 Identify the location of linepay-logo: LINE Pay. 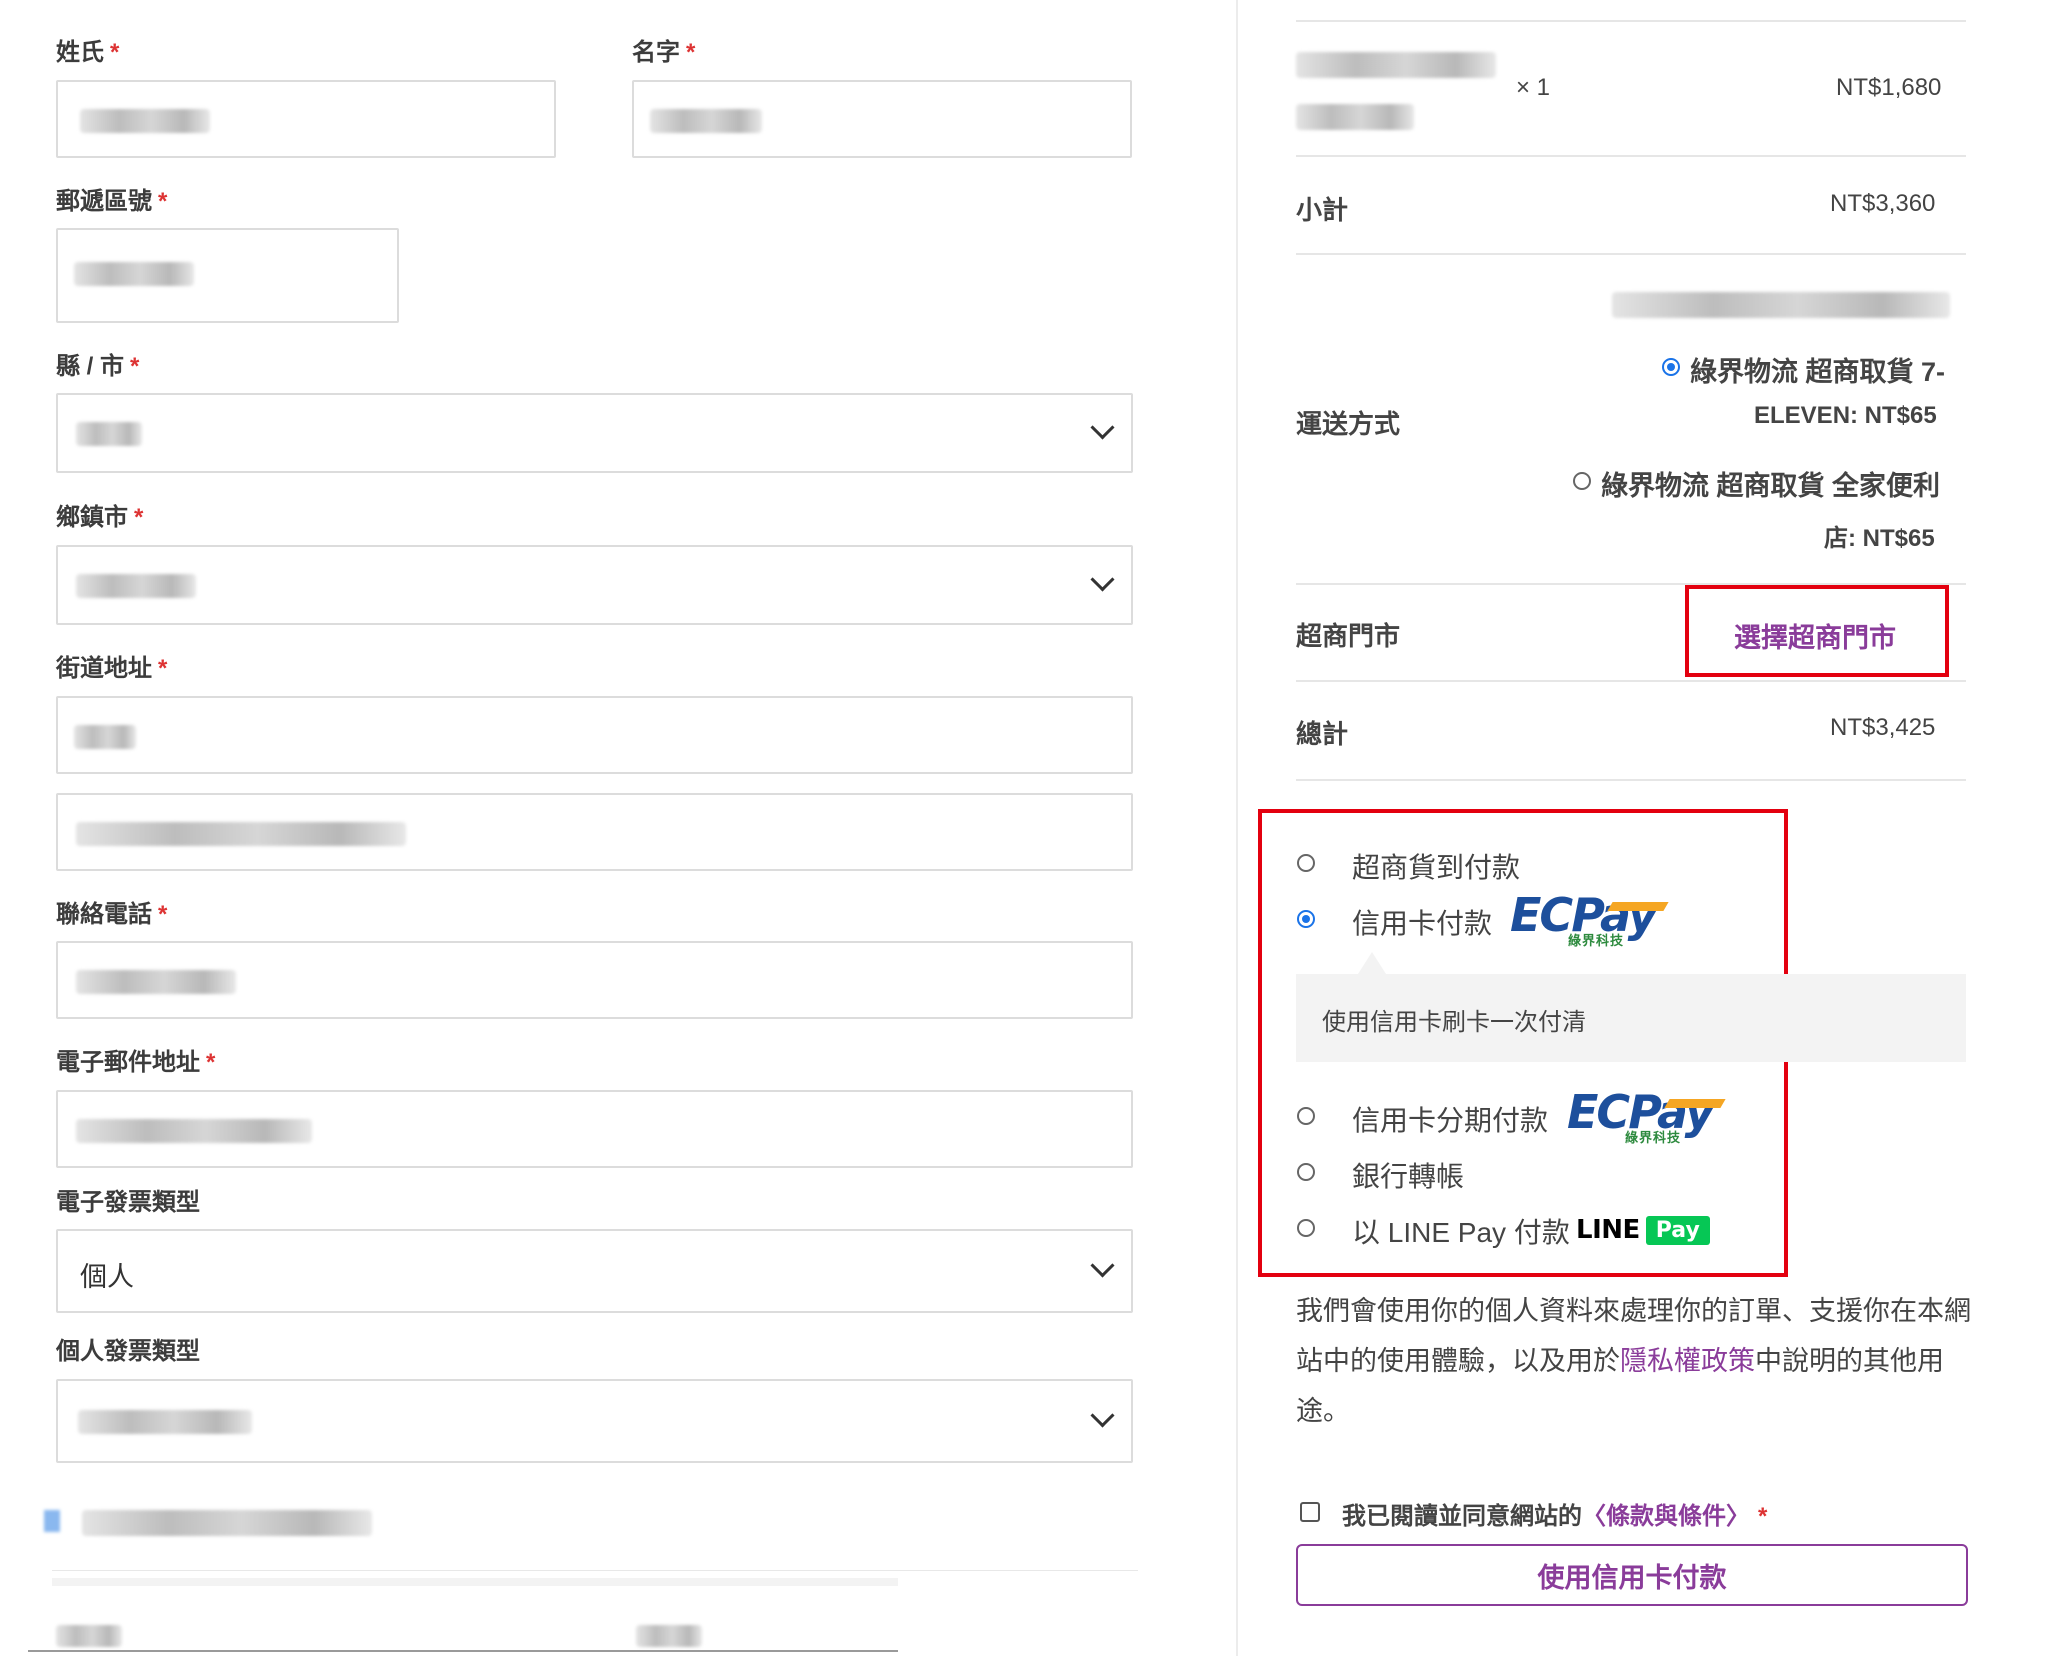
(1643, 1230).